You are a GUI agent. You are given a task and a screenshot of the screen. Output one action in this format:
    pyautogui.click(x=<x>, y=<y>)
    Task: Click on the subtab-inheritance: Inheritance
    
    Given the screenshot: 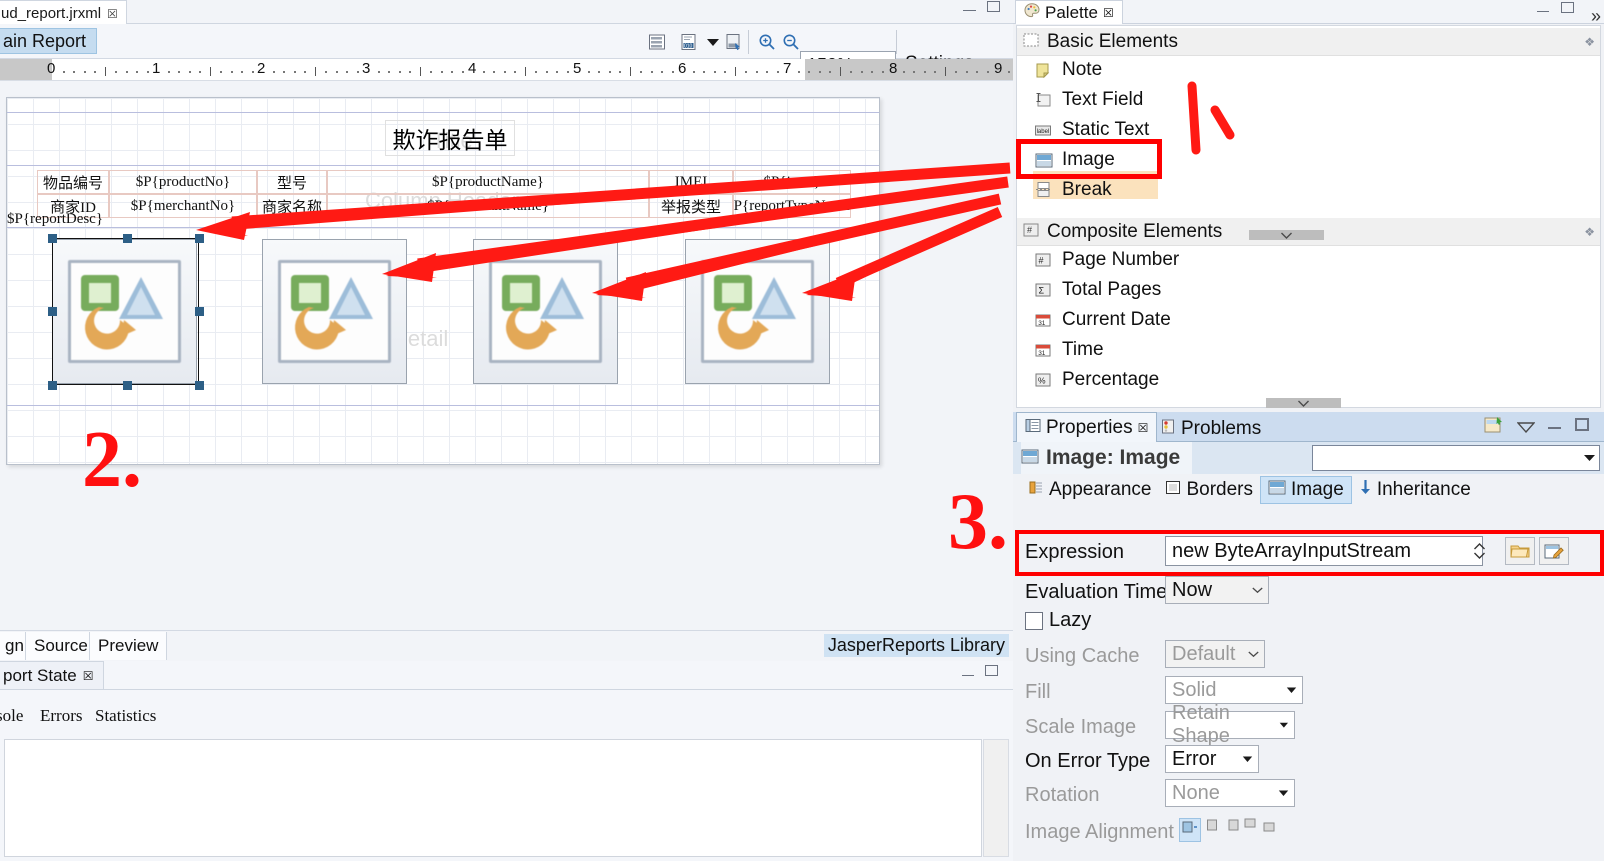 What is the action you would take?
    pyautogui.click(x=1415, y=490)
    